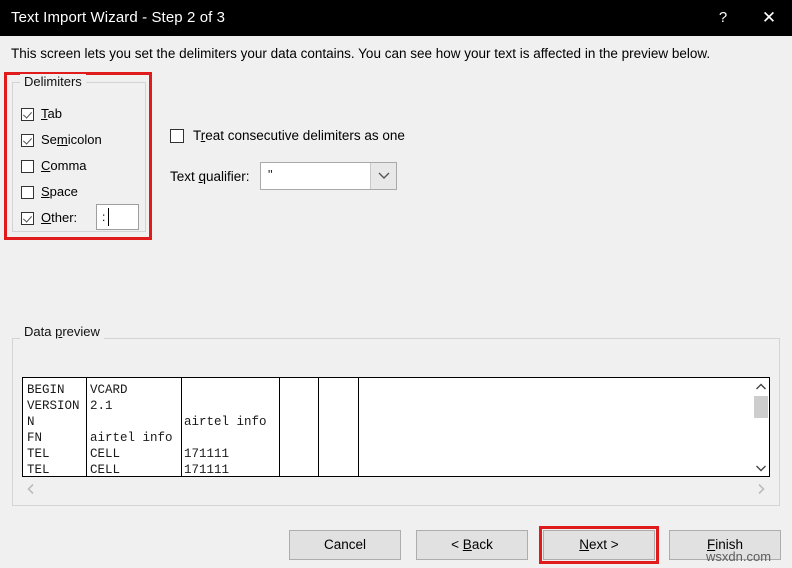  I want to click on checkbox-row-semicolon: Semicolon, so click(61, 142).